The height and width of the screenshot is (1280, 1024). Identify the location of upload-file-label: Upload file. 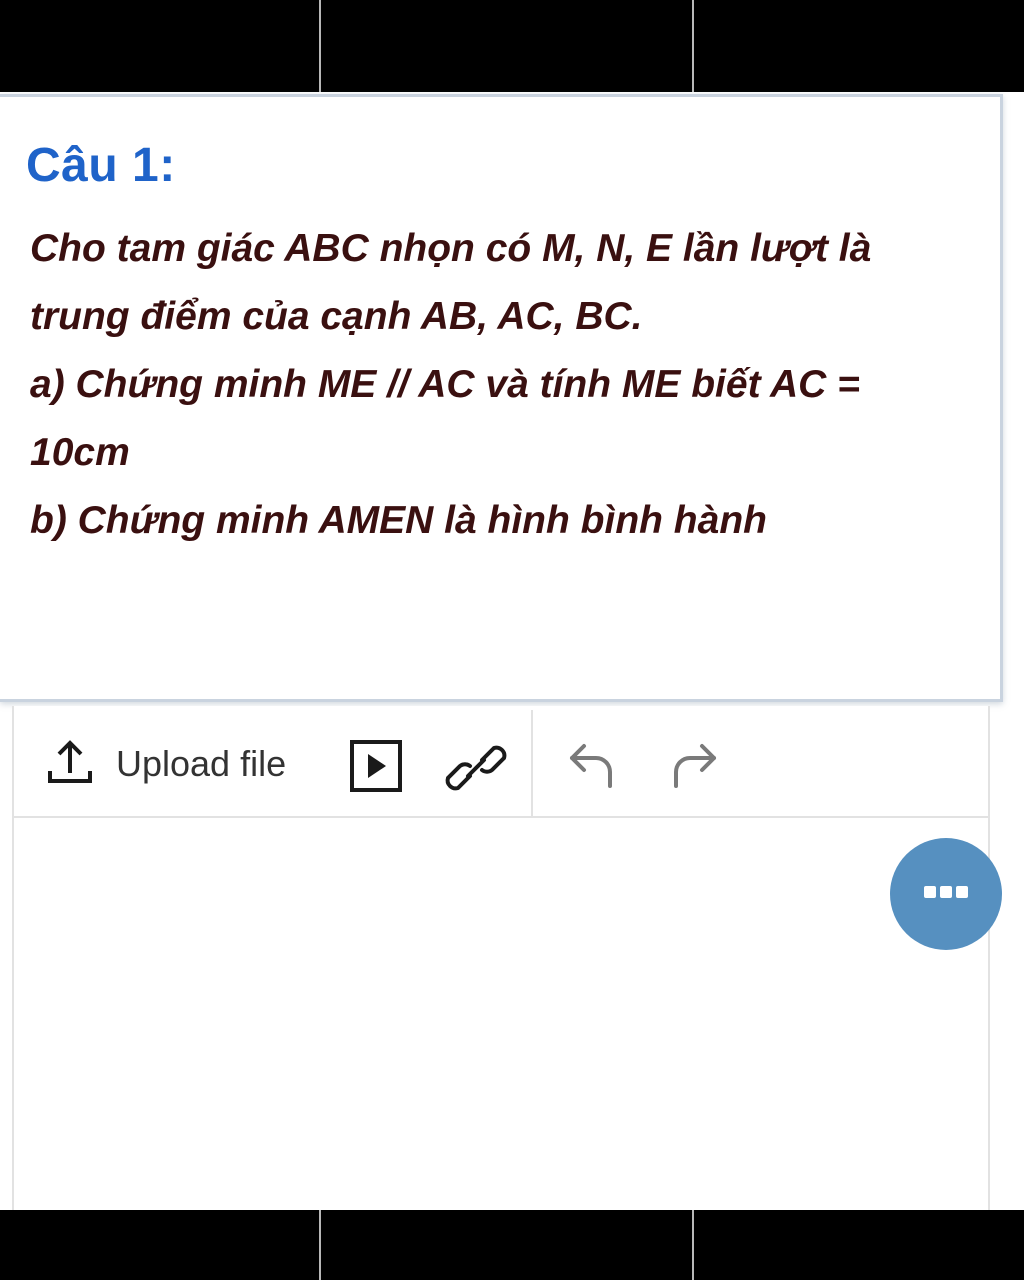
(201, 763).